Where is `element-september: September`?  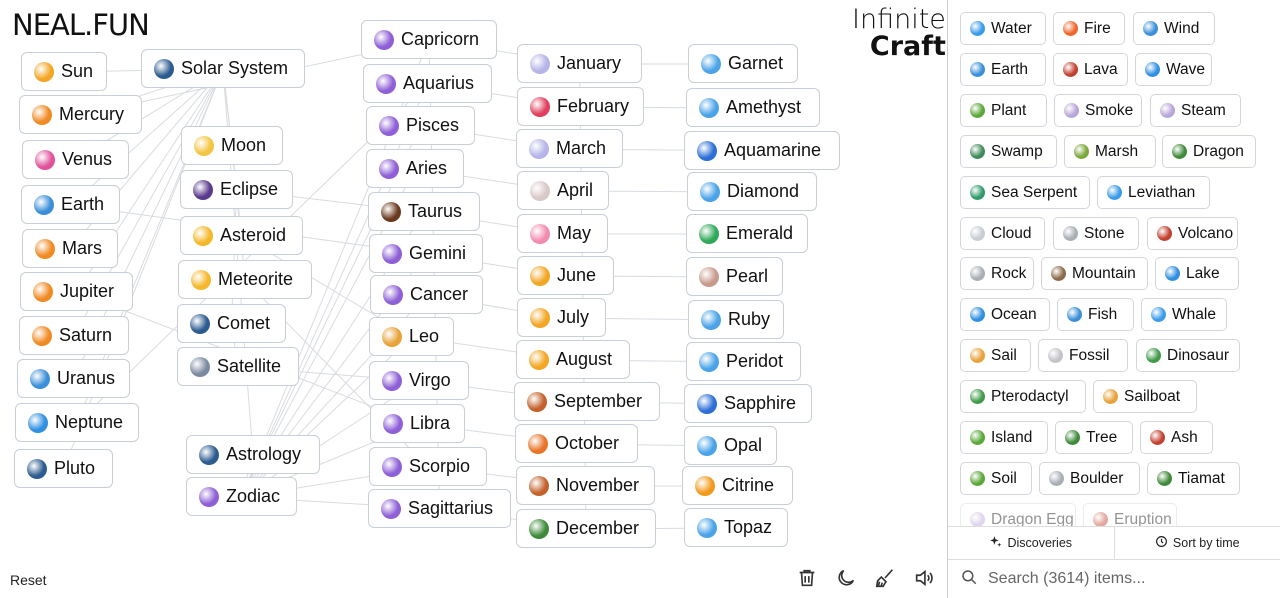
element-september: September is located at coordinates (587, 401).